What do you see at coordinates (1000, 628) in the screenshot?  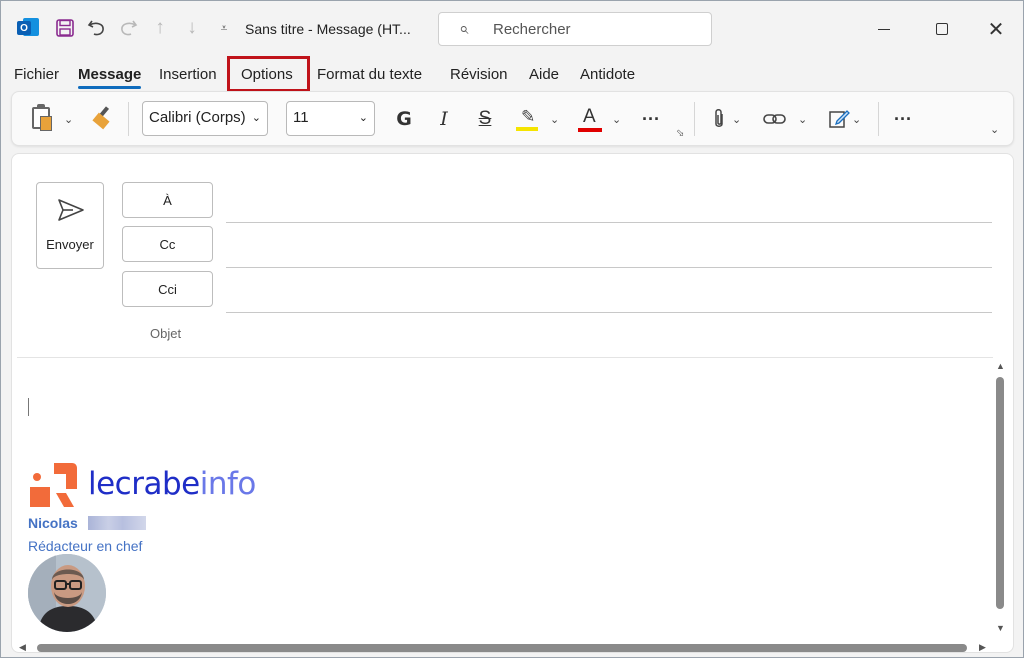 I see `scroll-down-arrow-icon: ▼` at bounding box center [1000, 628].